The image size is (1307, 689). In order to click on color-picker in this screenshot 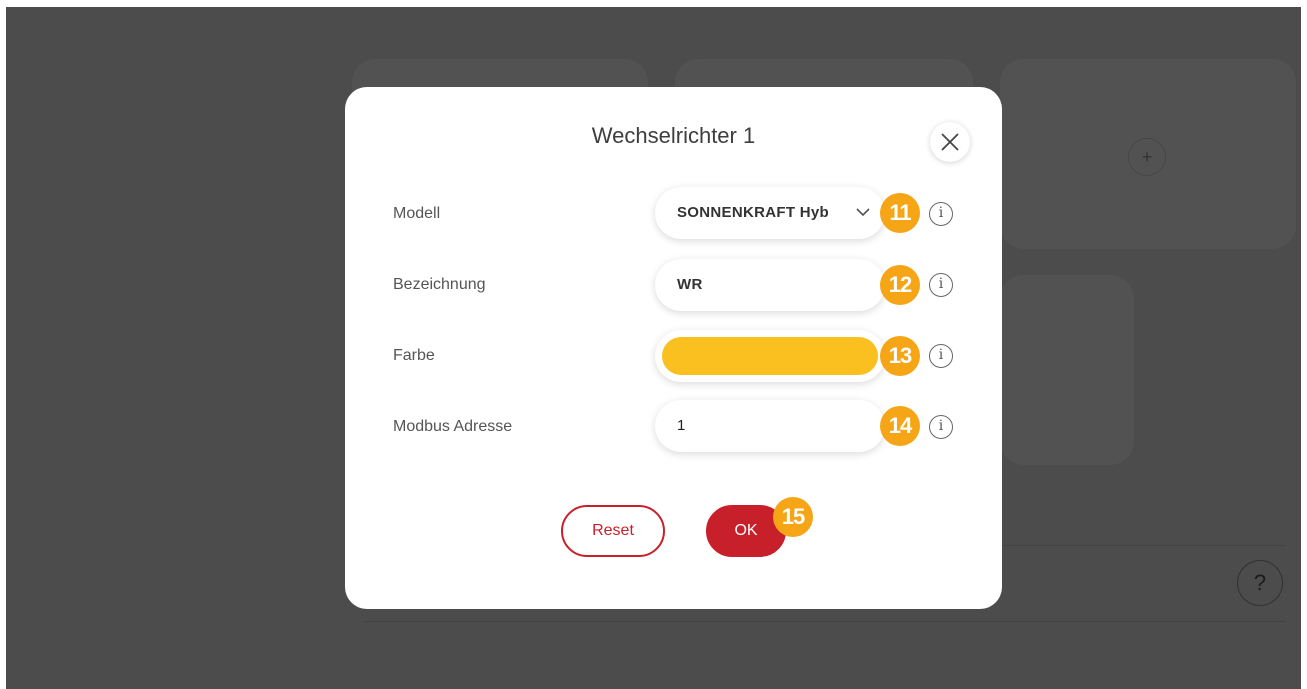, I will do `click(770, 356)`.